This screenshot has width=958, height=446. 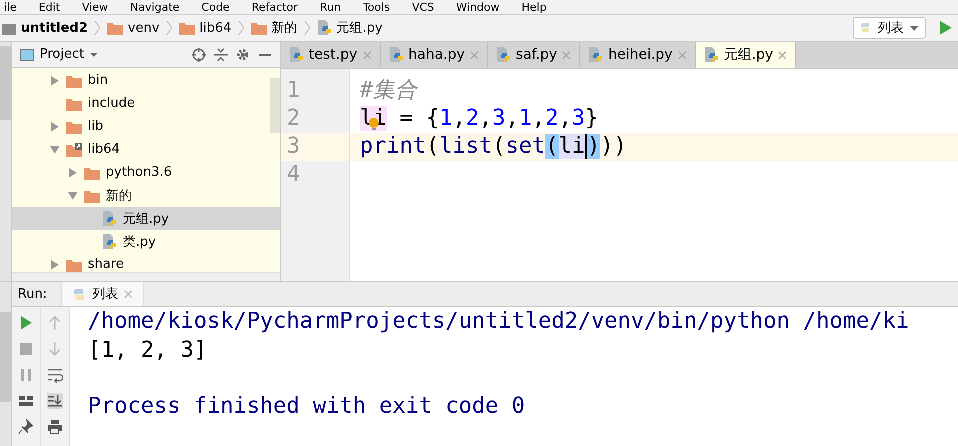 I want to click on tree-item: 新的, so click(x=119, y=195).